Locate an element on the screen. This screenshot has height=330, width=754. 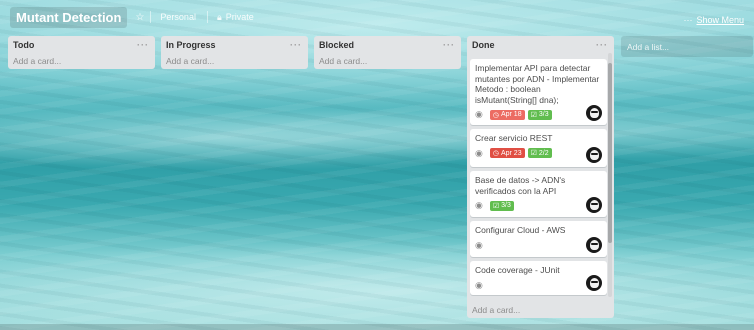
list-header: Blocked ··· is located at coordinates (387, 44).